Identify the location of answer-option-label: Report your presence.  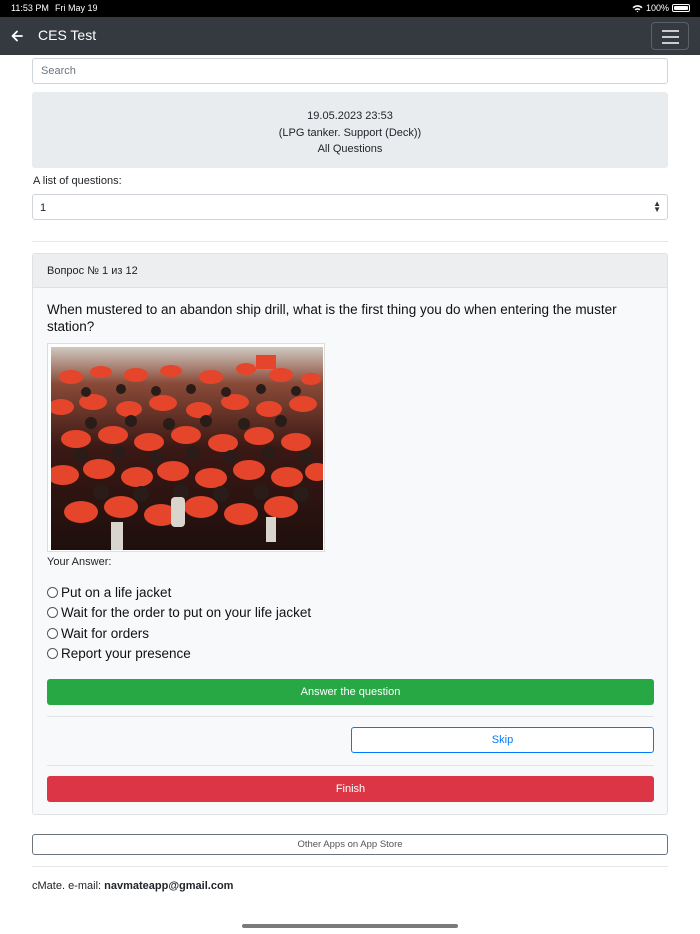
(126, 654).